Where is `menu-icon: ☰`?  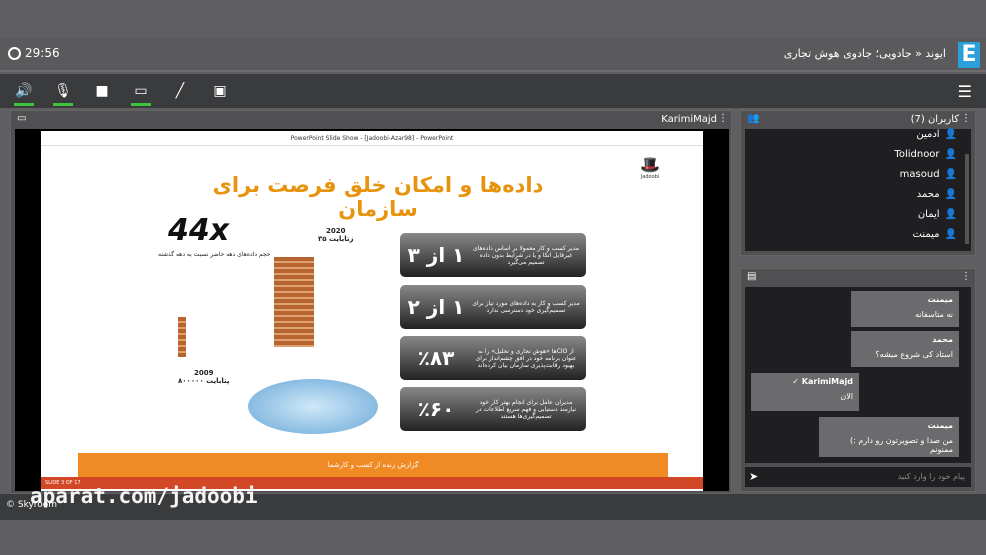
menu-icon: ☰ is located at coordinates (965, 91).